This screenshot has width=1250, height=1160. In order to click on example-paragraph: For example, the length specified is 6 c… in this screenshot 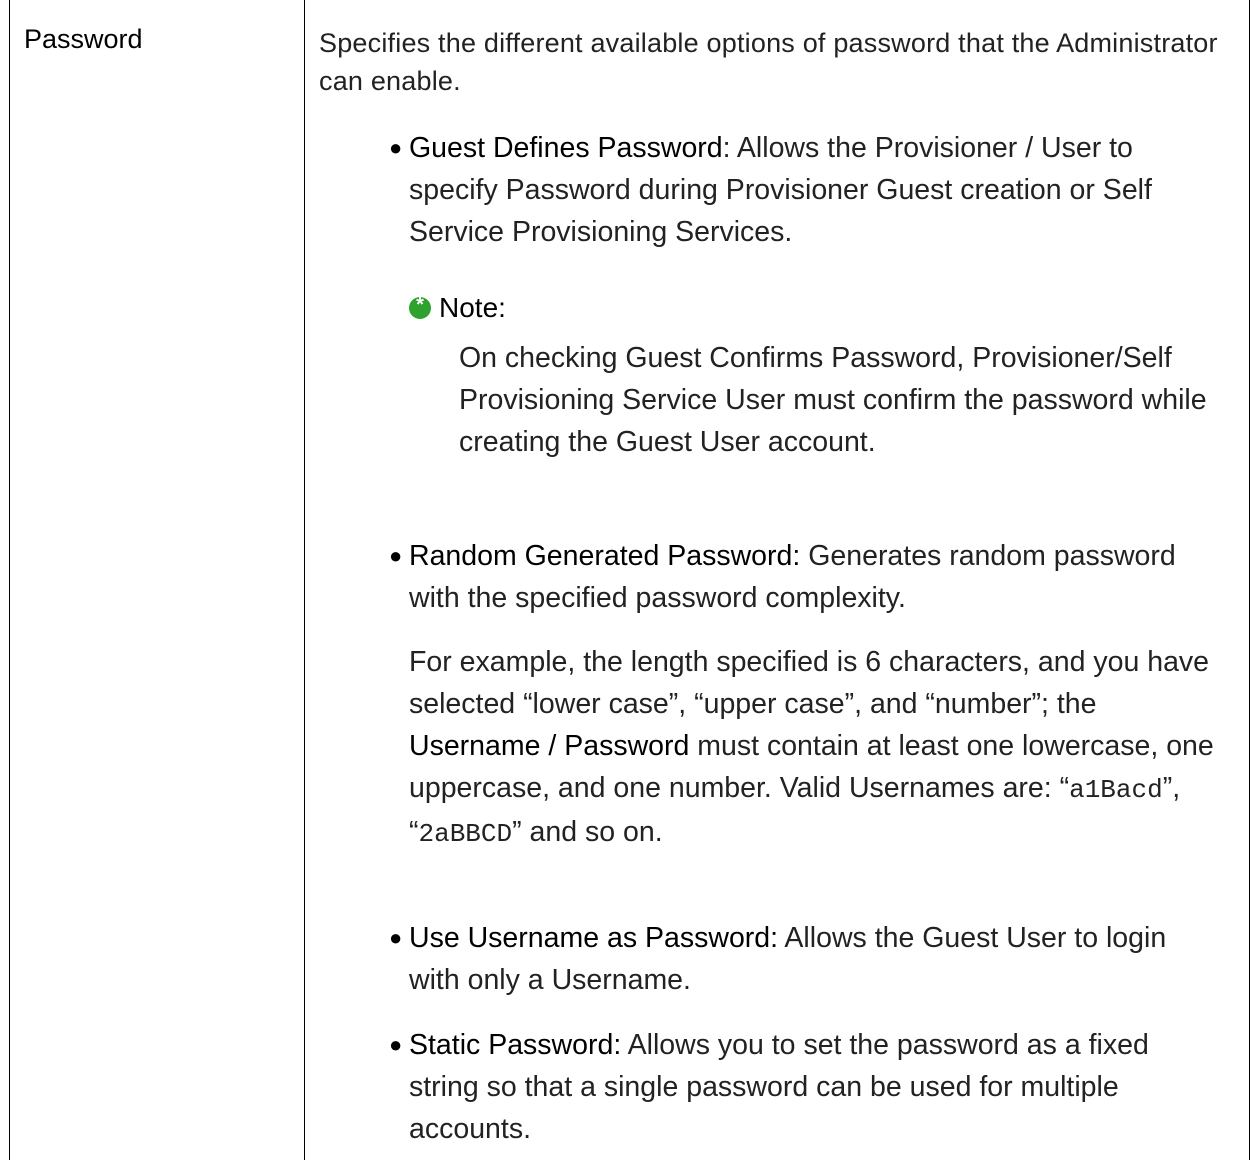, I will do `click(811, 747)`.